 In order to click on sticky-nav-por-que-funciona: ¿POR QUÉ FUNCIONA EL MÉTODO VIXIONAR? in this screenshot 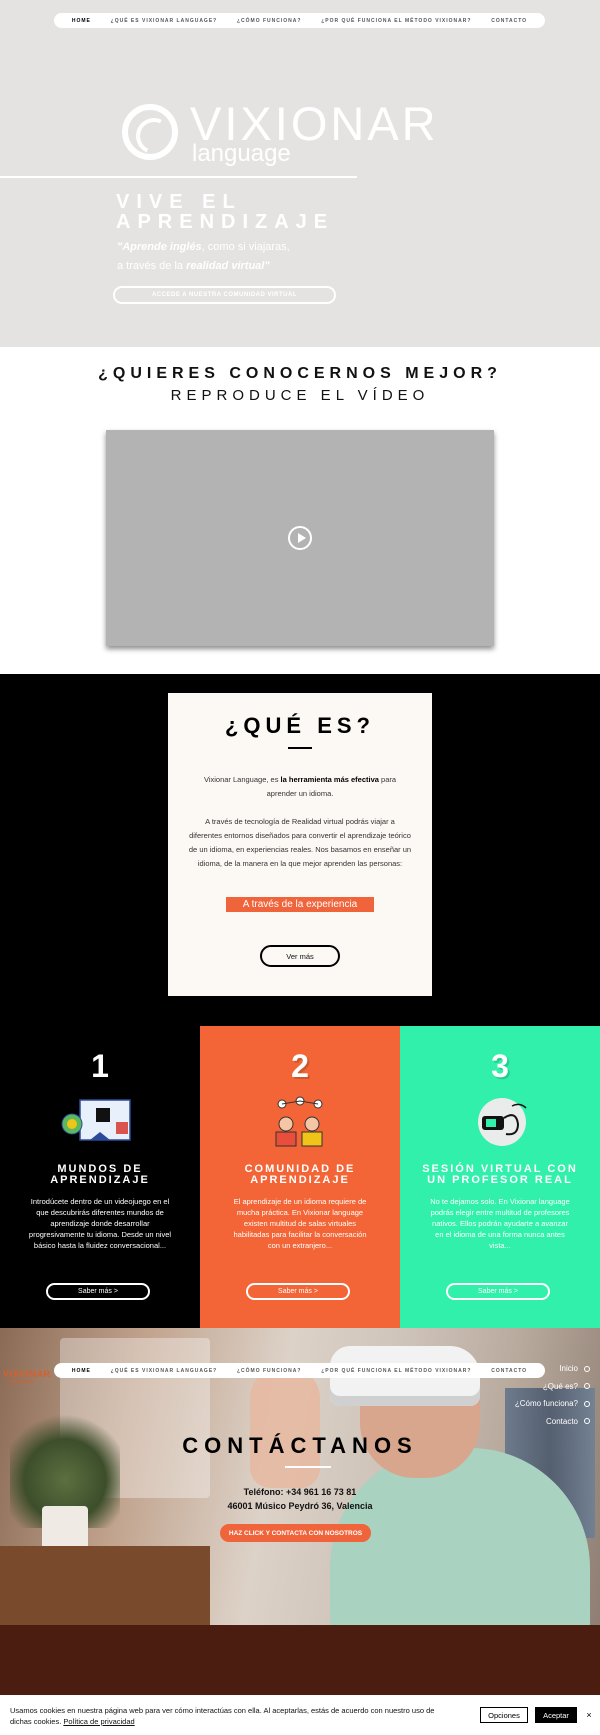, I will do `click(396, 1371)`.